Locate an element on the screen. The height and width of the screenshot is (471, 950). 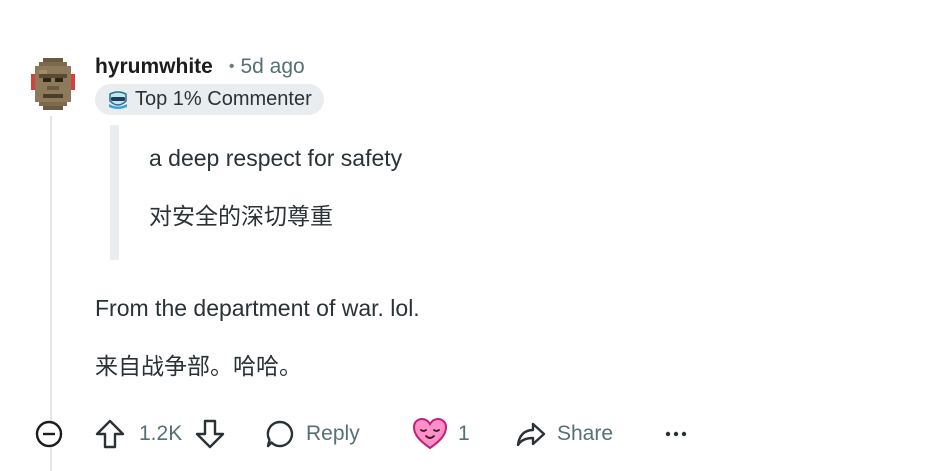
reply-label: Reply is located at coordinates (333, 433).